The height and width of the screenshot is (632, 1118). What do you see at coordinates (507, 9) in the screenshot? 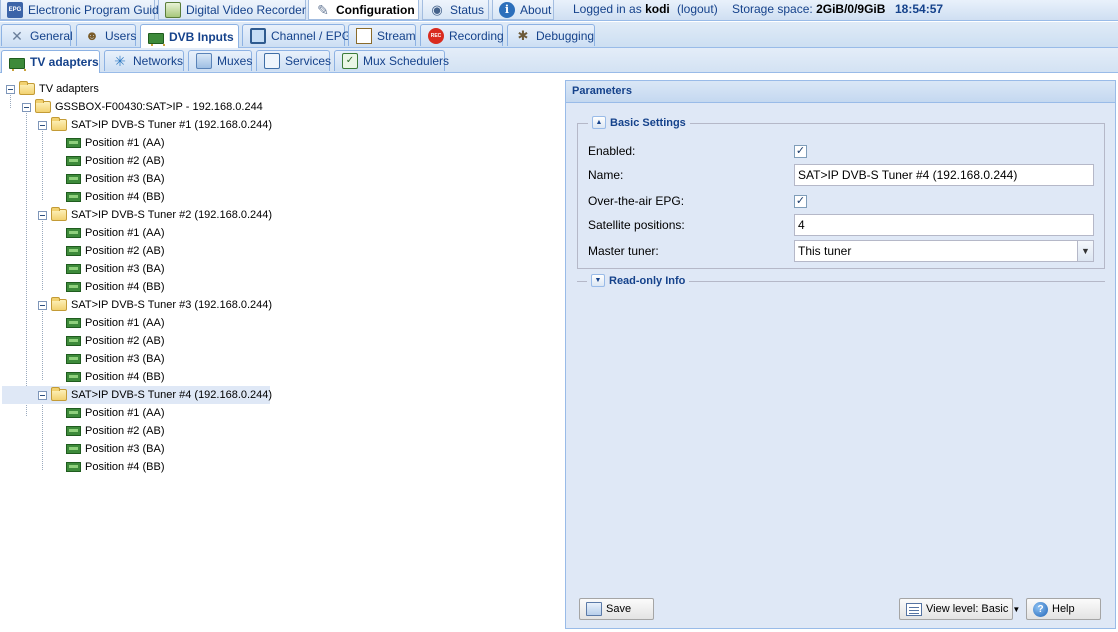
I see `info-icon: i` at bounding box center [507, 9].